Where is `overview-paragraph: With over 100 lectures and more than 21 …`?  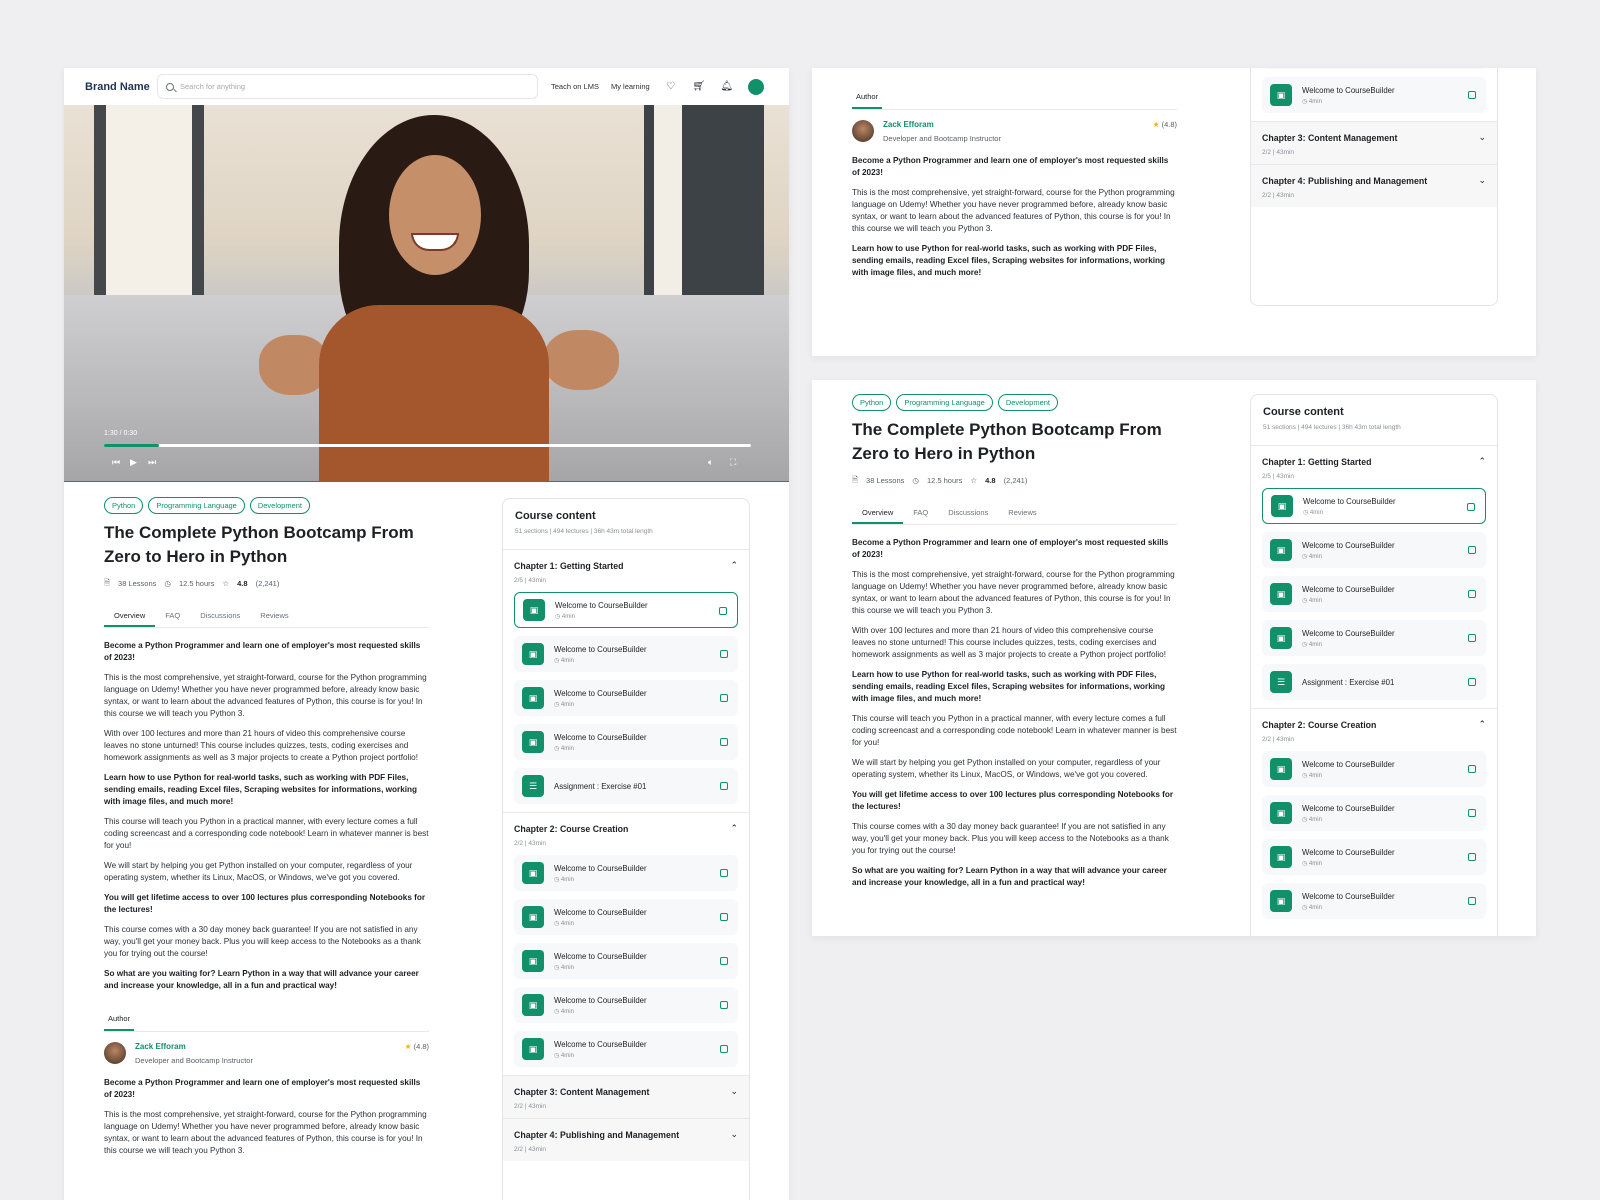
overview-paragraph: With over 100 lectures and more than 21 … is located at coordinates (261, 745).